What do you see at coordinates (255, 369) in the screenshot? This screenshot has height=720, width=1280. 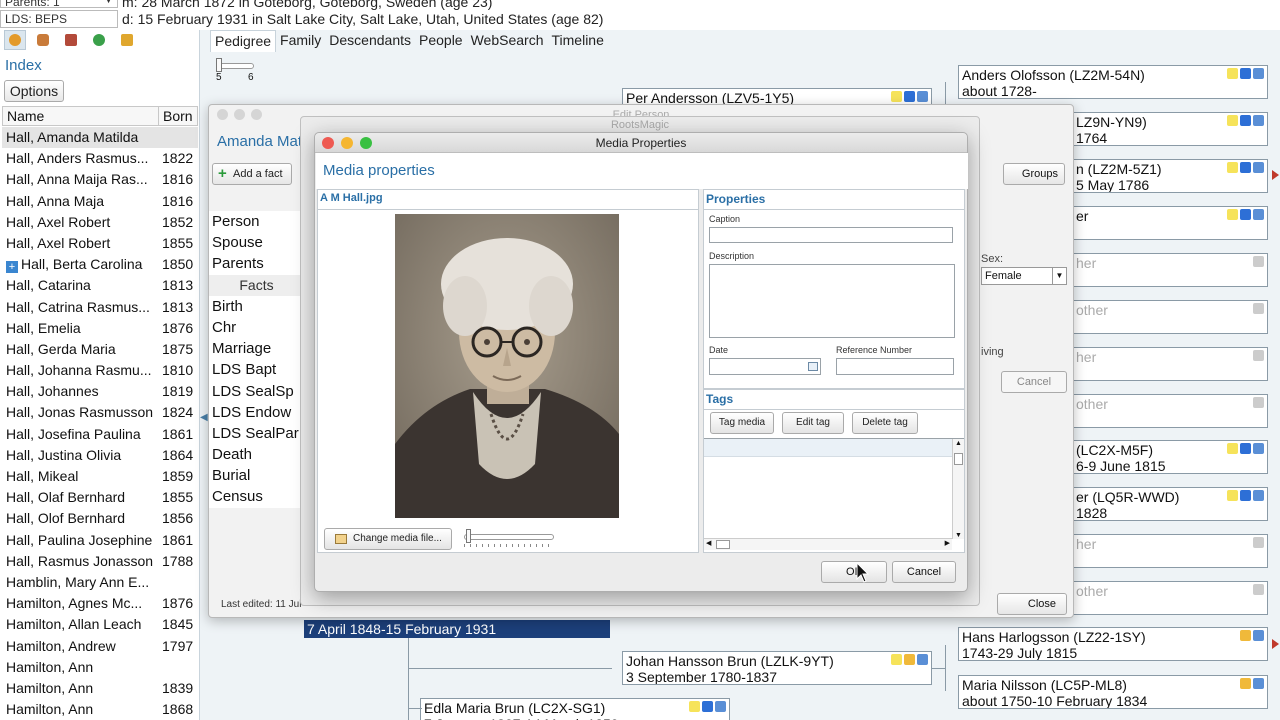 I see `fact-row-lds-bapt: LDS Bapt` at bounding box center [255, 369].